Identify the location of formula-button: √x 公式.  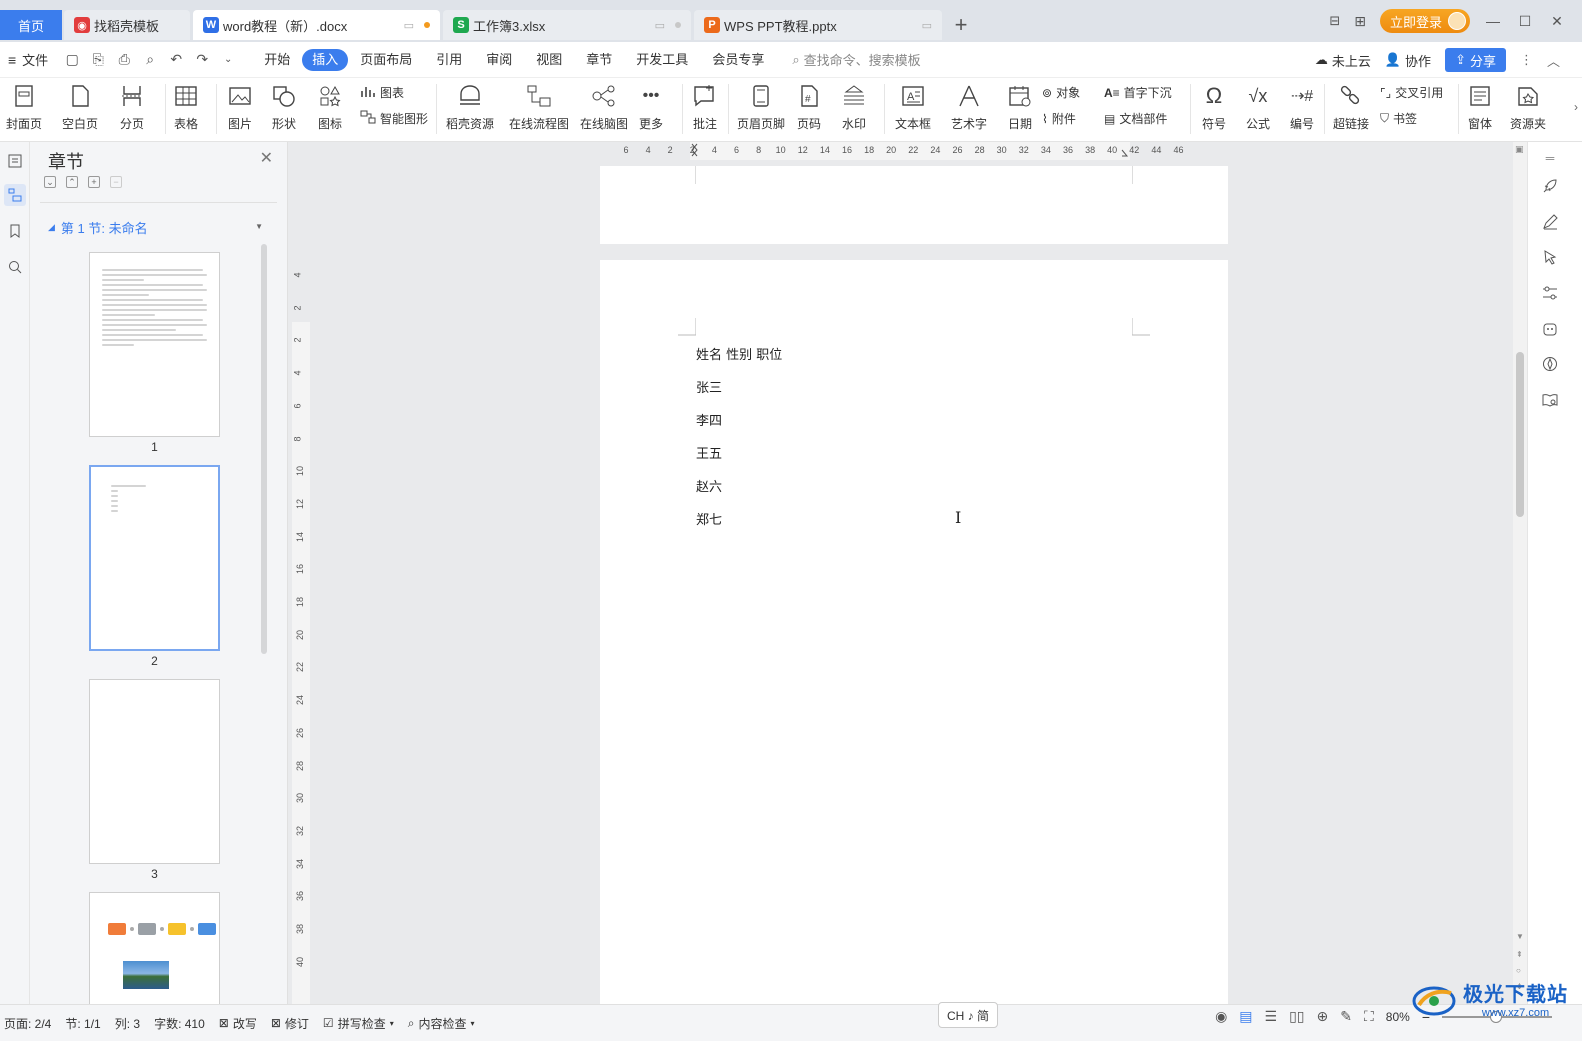
(1258, 107).